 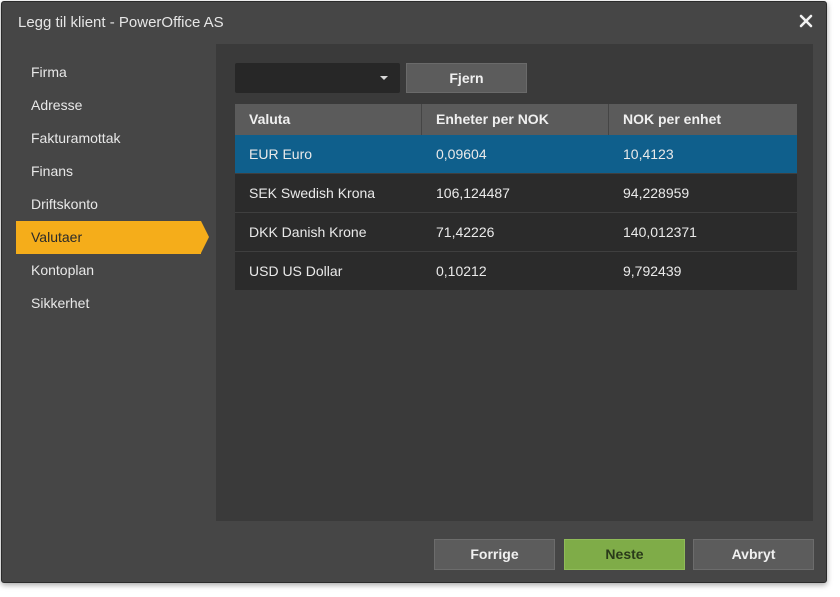 What do you see at coordinates (648, 154) in the screenshot?
I see `cell-nok-per-unit: 10,4123` at bounding box center [648, 154].